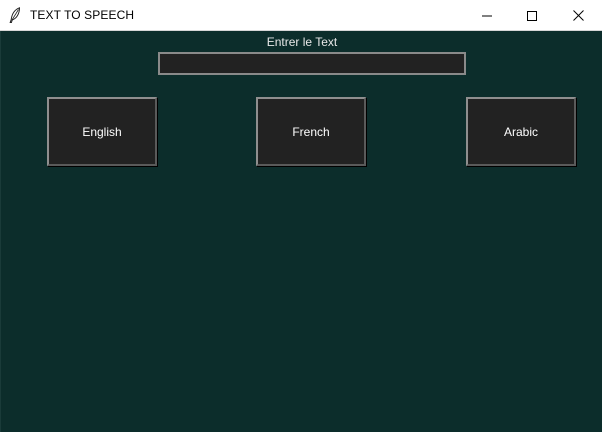 This screenshot has width=602, height=432. Describe the element at coordinates (82, 15) in the screenshot. I see `window-title: TEXT TO SPEECH` at that location.